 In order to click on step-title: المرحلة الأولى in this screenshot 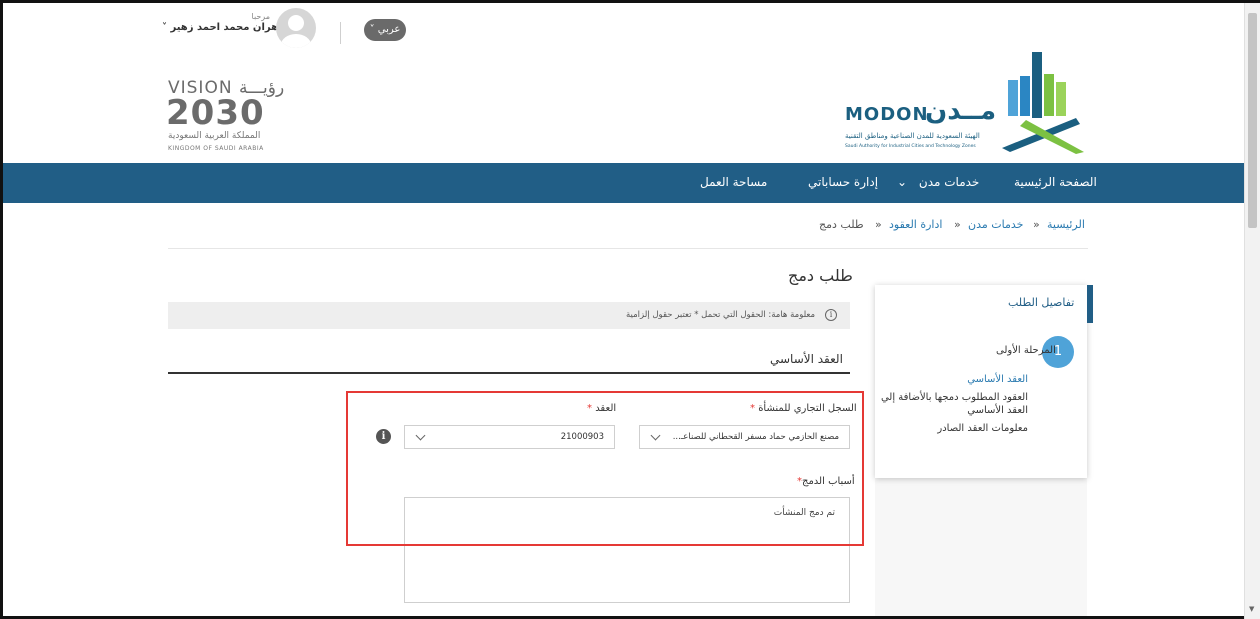, I will do `click(1026, 350)`.